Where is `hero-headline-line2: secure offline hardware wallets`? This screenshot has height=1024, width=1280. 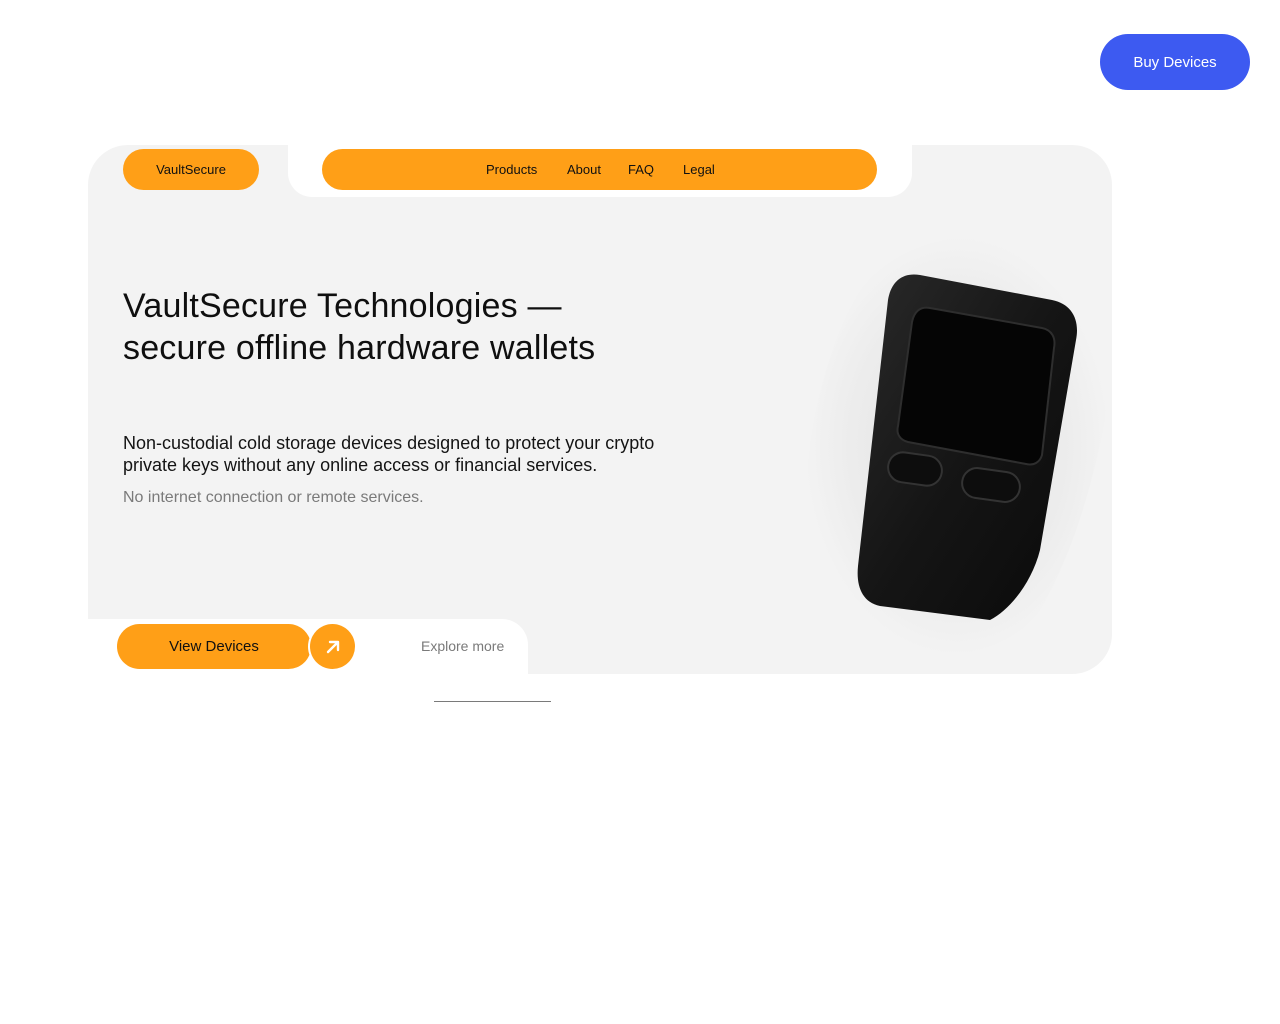
hero-headline-line2: secure offline hardware wallets is located at coordinates (359, 348).